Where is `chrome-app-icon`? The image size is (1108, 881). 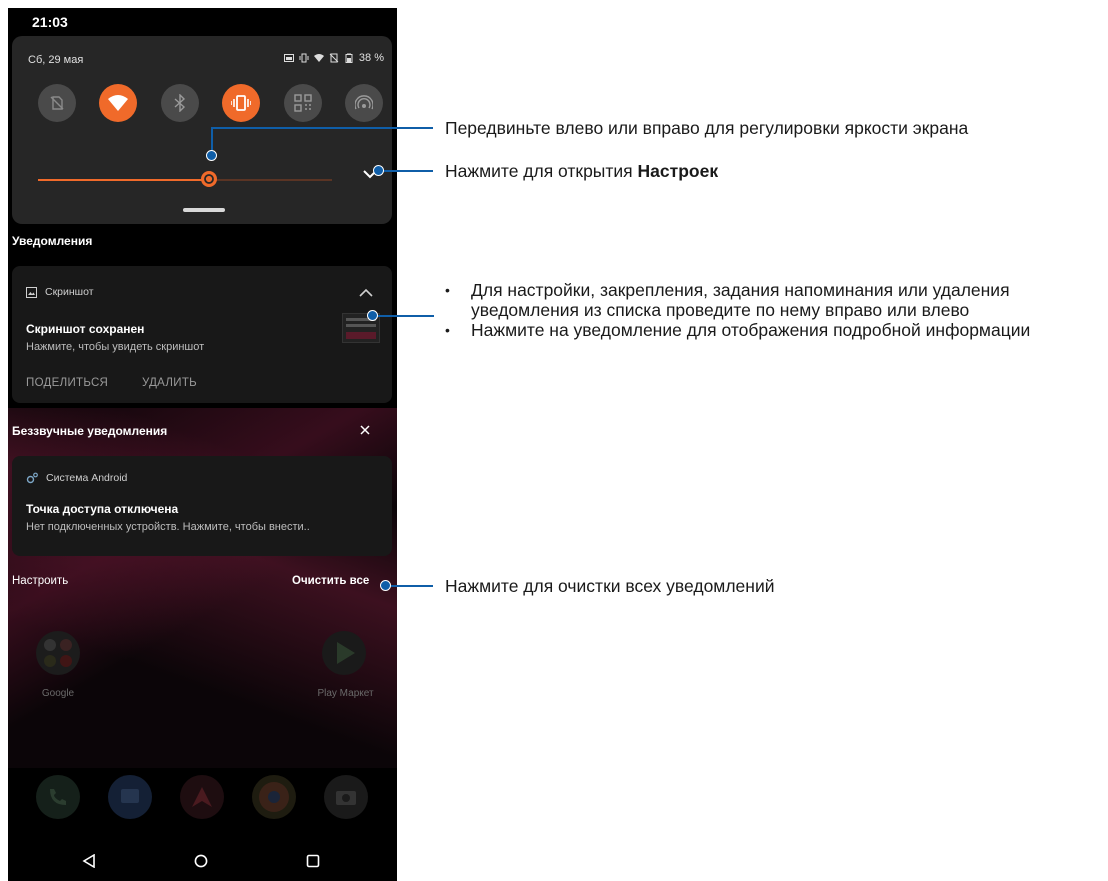
chrome-app-icon is located at coordinates (274, 797).